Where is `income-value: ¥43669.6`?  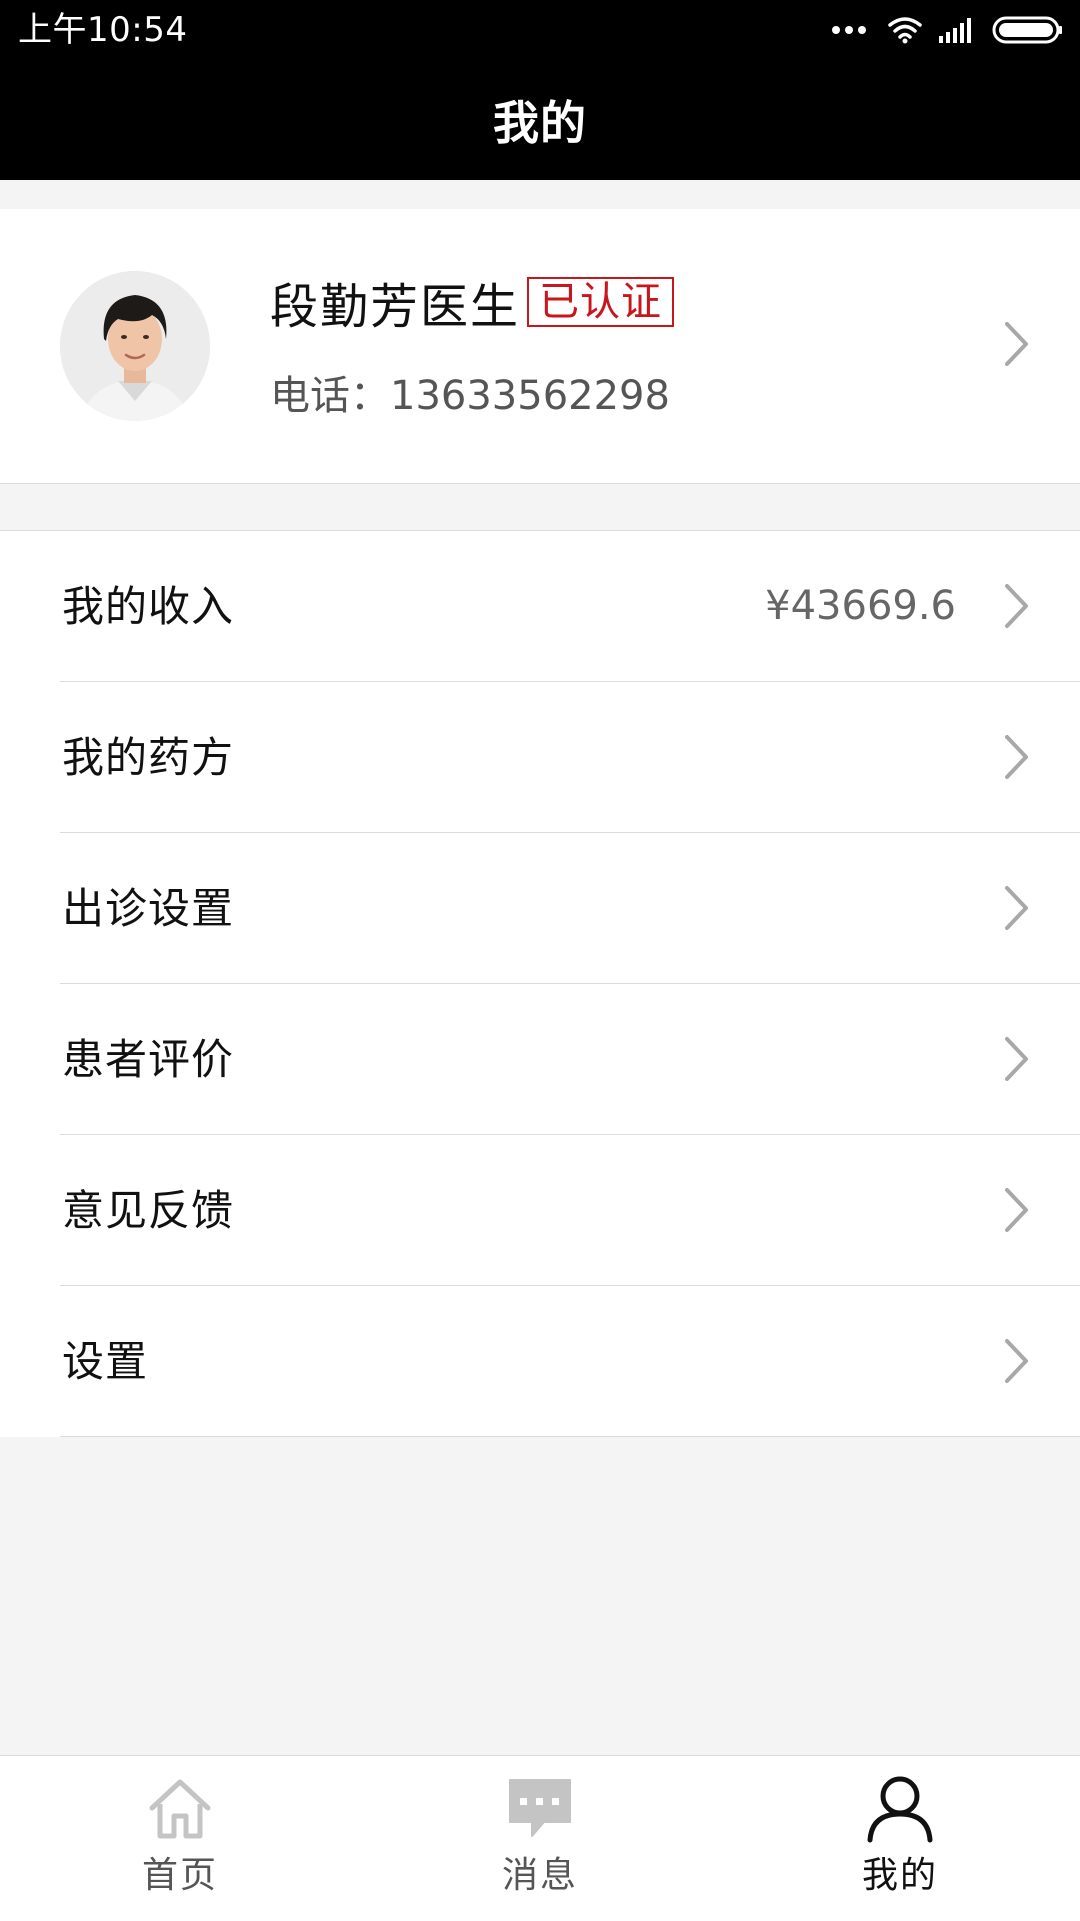 income-value: ¥43669.6 is located at coordinates (860, 606).